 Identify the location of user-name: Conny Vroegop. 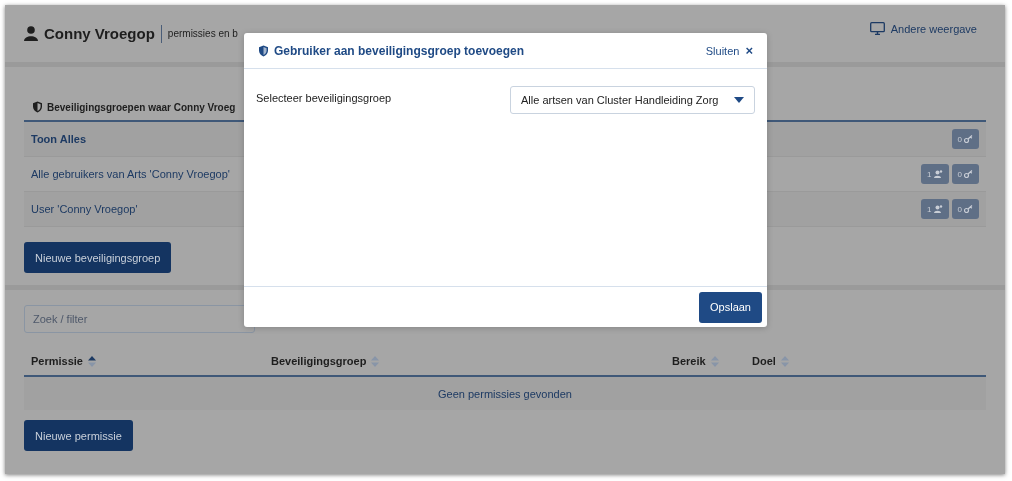
(99, 33).